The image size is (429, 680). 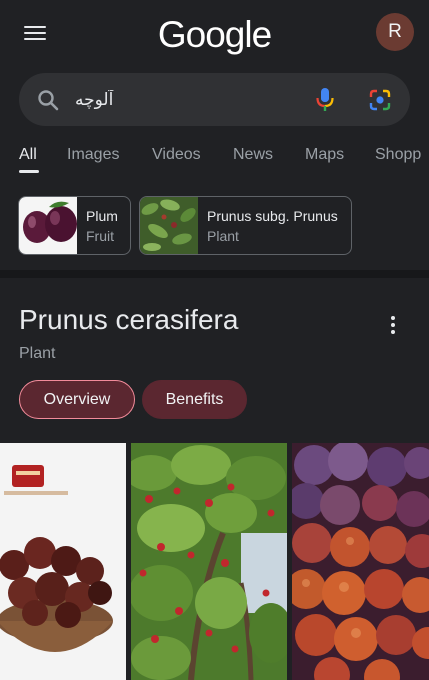 I want to click on active-tab-indicator, so click(x=29, y=171).